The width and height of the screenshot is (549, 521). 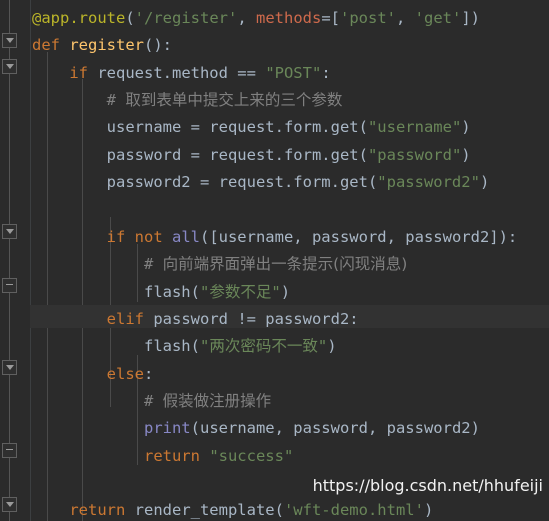 What do you see at coordinates (330, 18) in the screenshot?
I see `token-punct: =[` at bounding box center [330, 18].